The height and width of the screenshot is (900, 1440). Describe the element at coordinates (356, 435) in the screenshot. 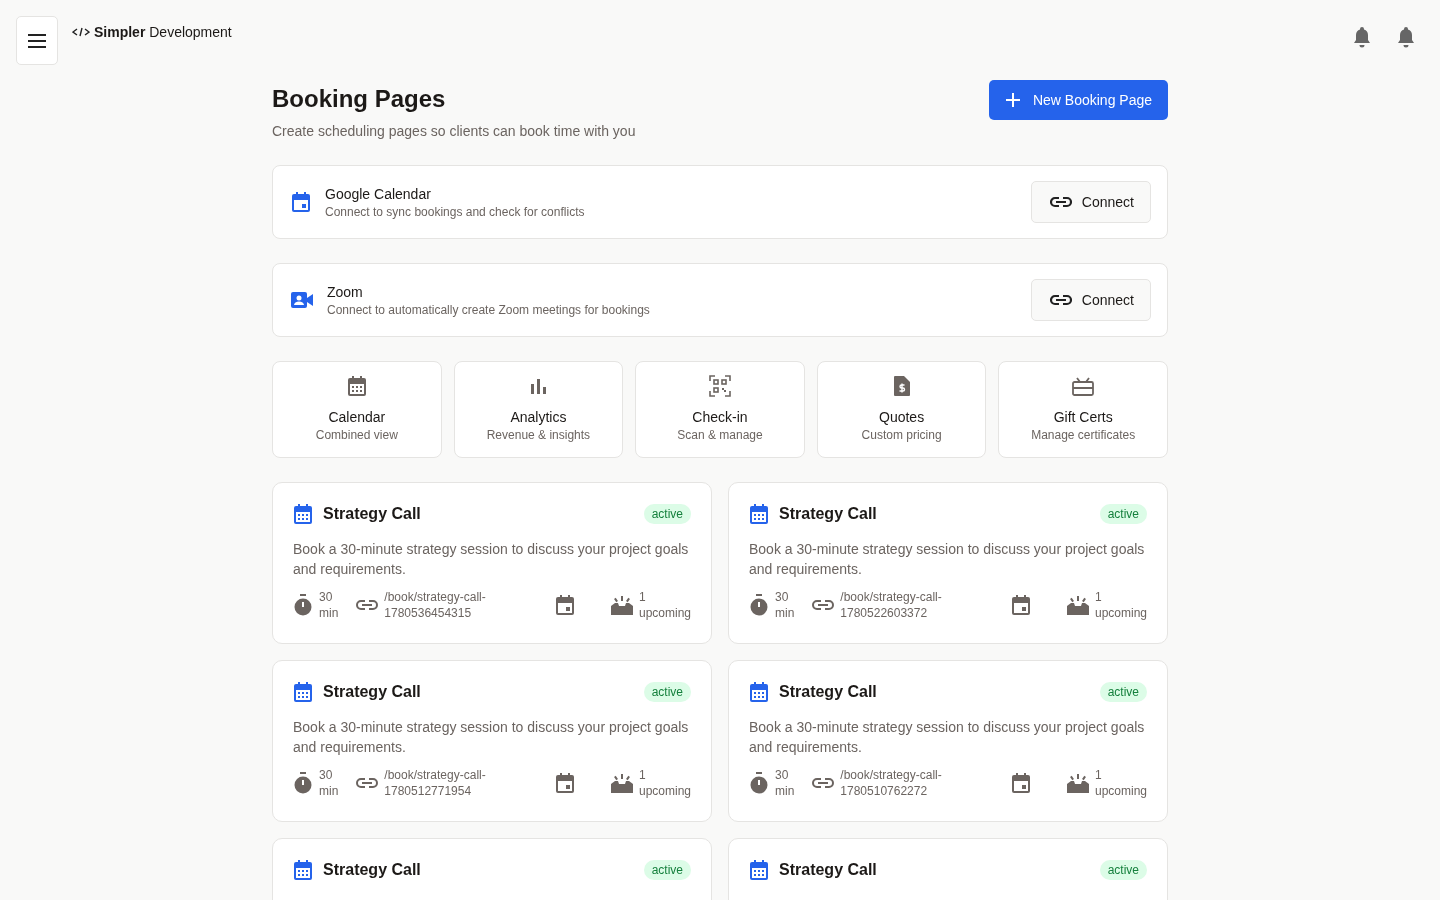

I see `tile-description: Combined view` at that location.